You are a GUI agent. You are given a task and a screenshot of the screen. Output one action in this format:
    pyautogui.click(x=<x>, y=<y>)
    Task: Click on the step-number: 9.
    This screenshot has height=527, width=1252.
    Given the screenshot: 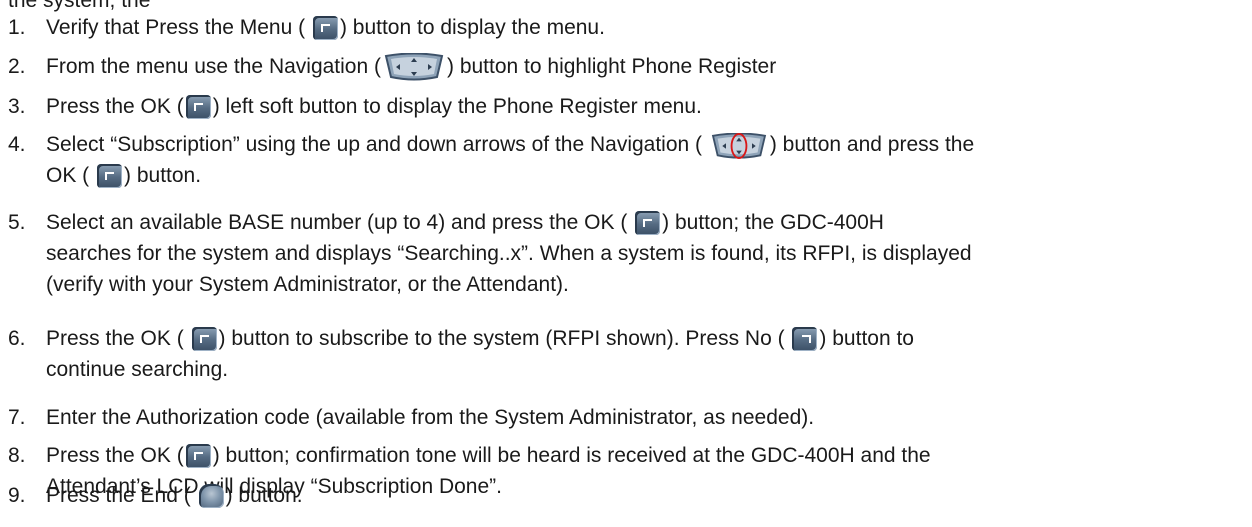 What is the action you would take?
    pyautogui.click(x=17, y=495)
    